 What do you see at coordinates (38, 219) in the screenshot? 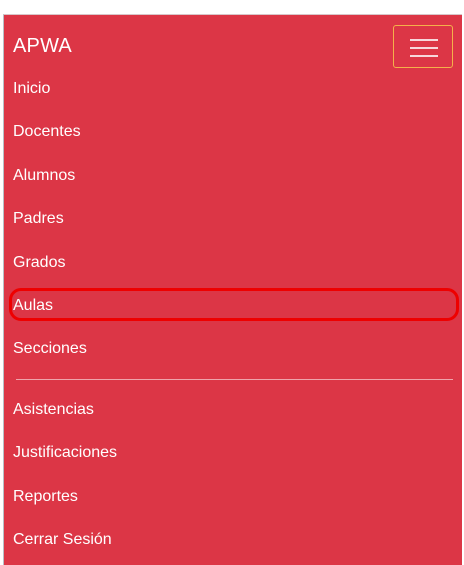
I see `menu-item-padres: Padres` at bounding box center [38, 219].